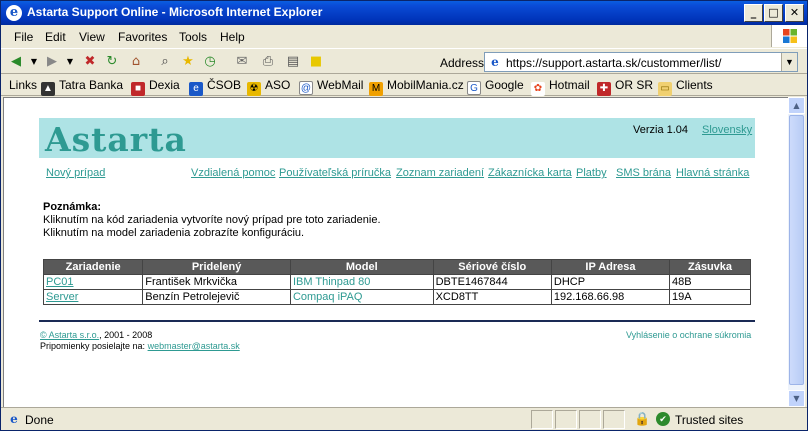 This screenshot has height=431, width=808. Describe the element at coordinates (560, 87) in the screenshot. I see `link-hotmail: ✿ Hotmail` at that location.